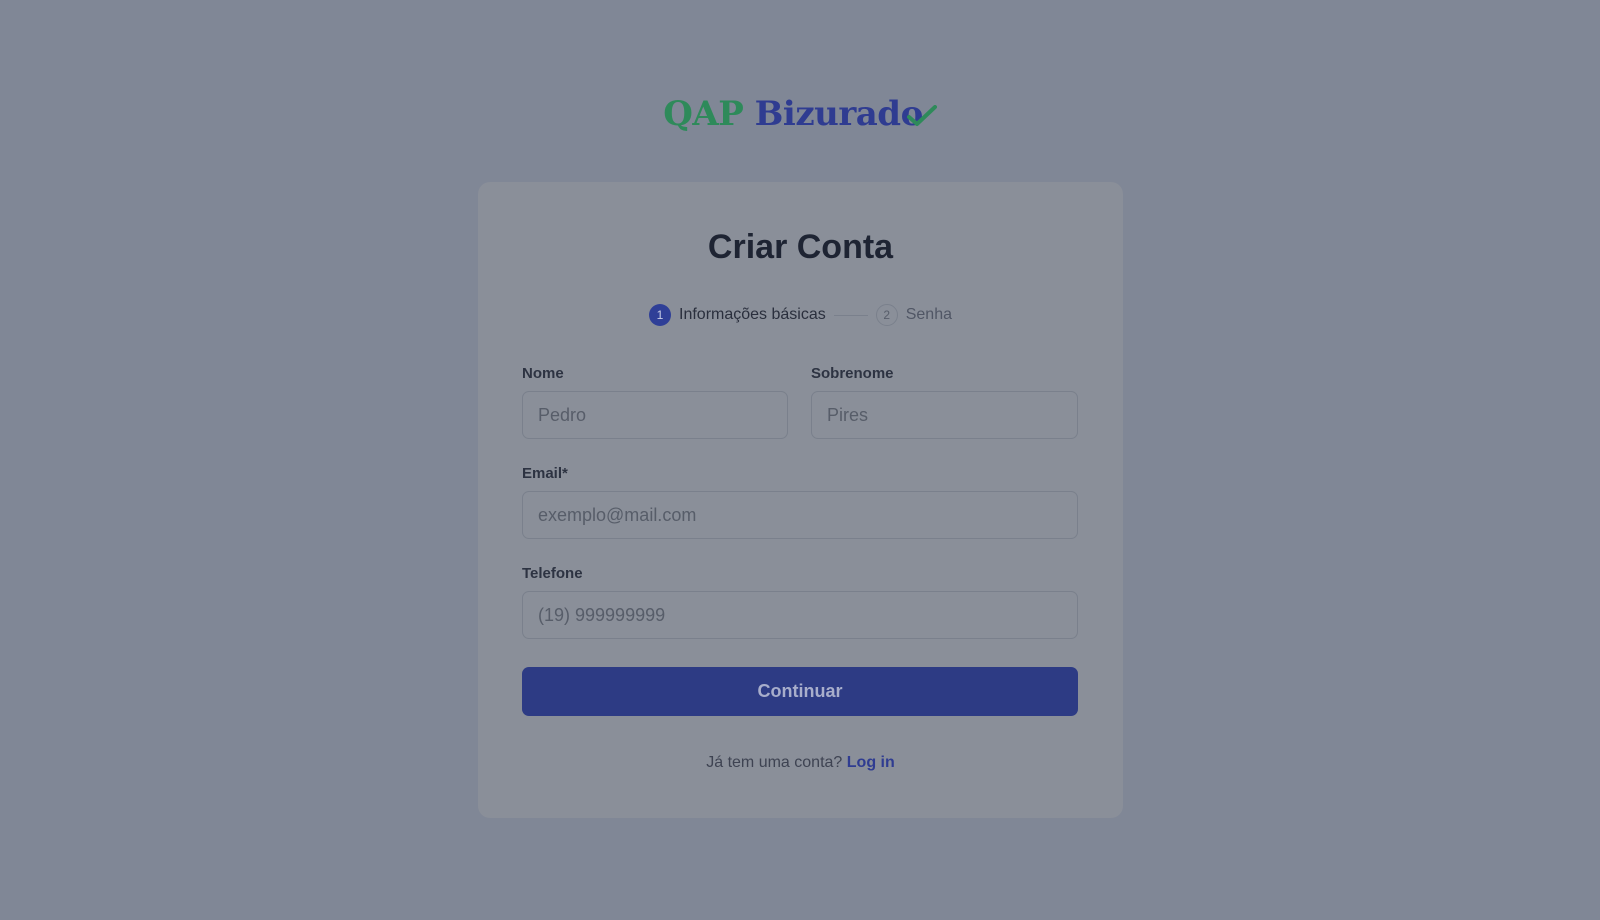 The height and width of the screenshot is (920, 1600). I want to click on login-prompt-text: Já tem uma conta?, so click(774, 762).